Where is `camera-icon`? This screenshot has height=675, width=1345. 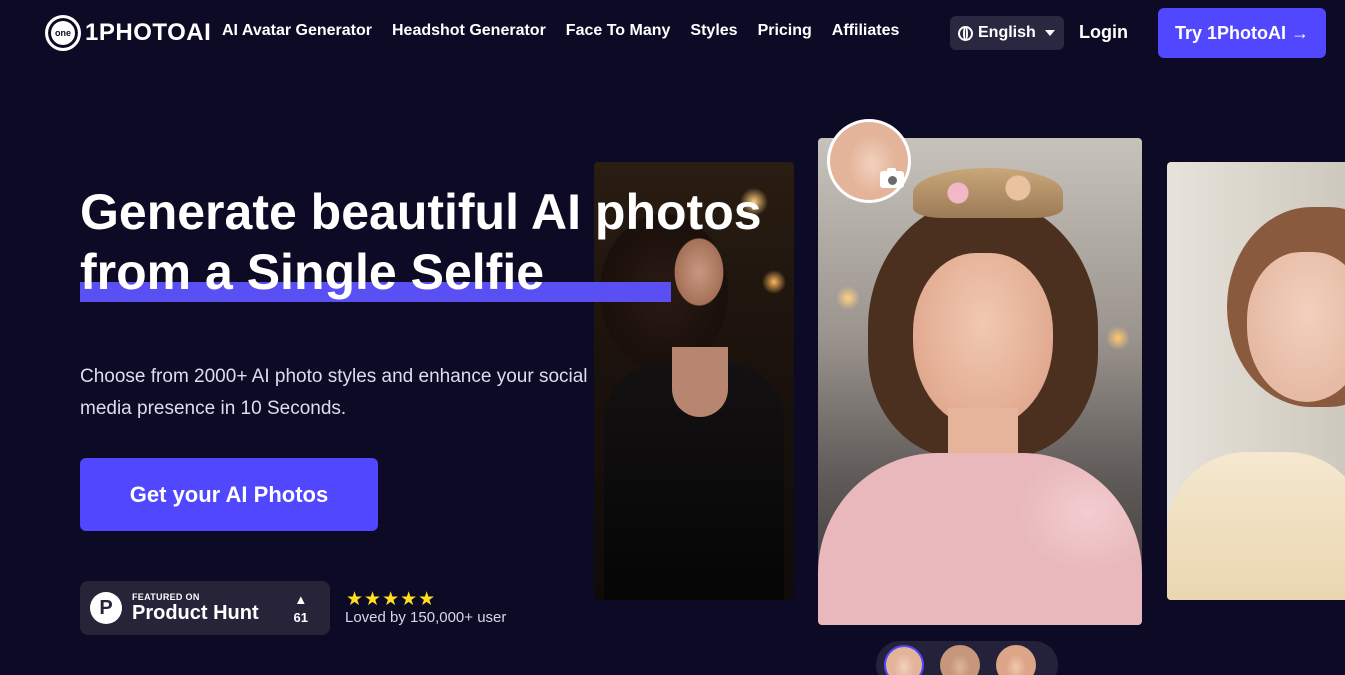
camera-icon is located at coordinates (892, 178).